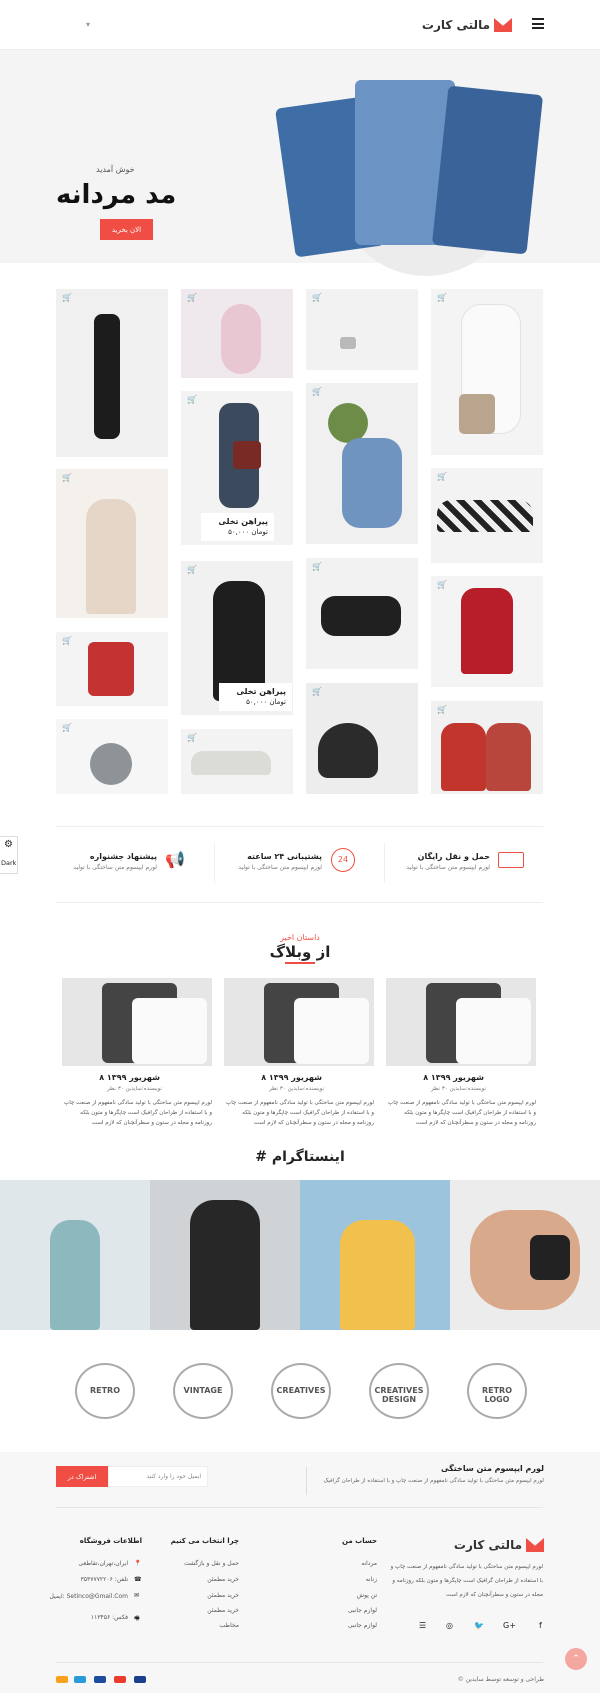 Image resolution: width=600 pixels, height=1693 pixels. What do you see at coordinates (8, 863) in the screenshot?
I see `dark-mode-toggle: Dark` at bounding box center [8, 863].